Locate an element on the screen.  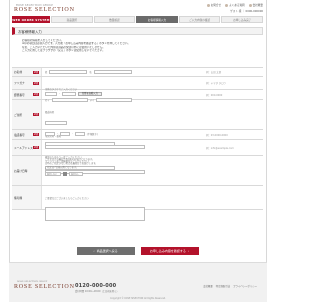
top-link-company: 会社概要 is located at coordinates (255, 5).